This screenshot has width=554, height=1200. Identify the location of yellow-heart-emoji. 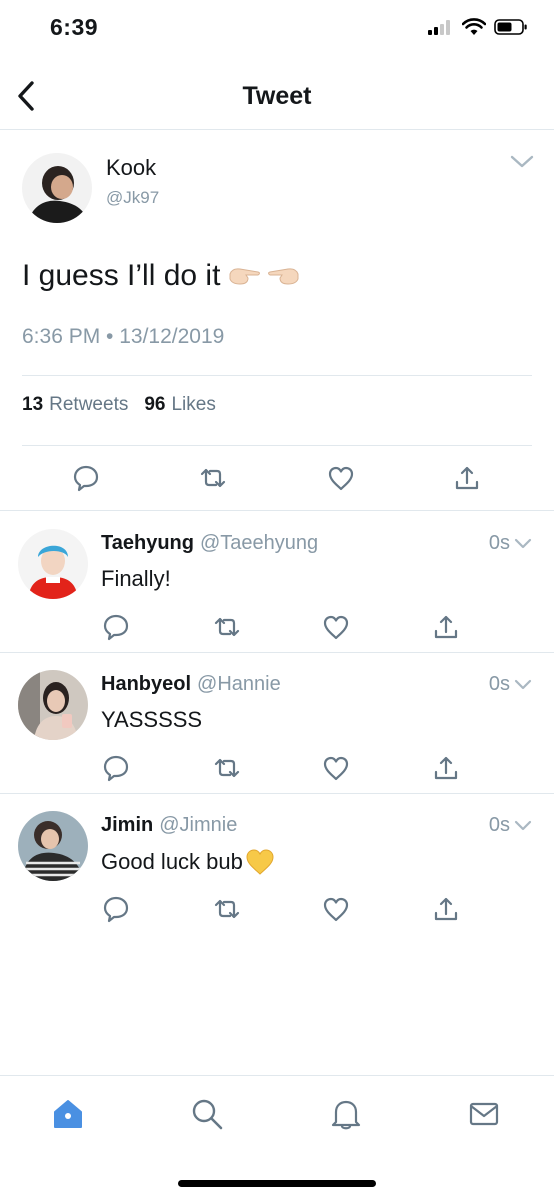
(260, 862).